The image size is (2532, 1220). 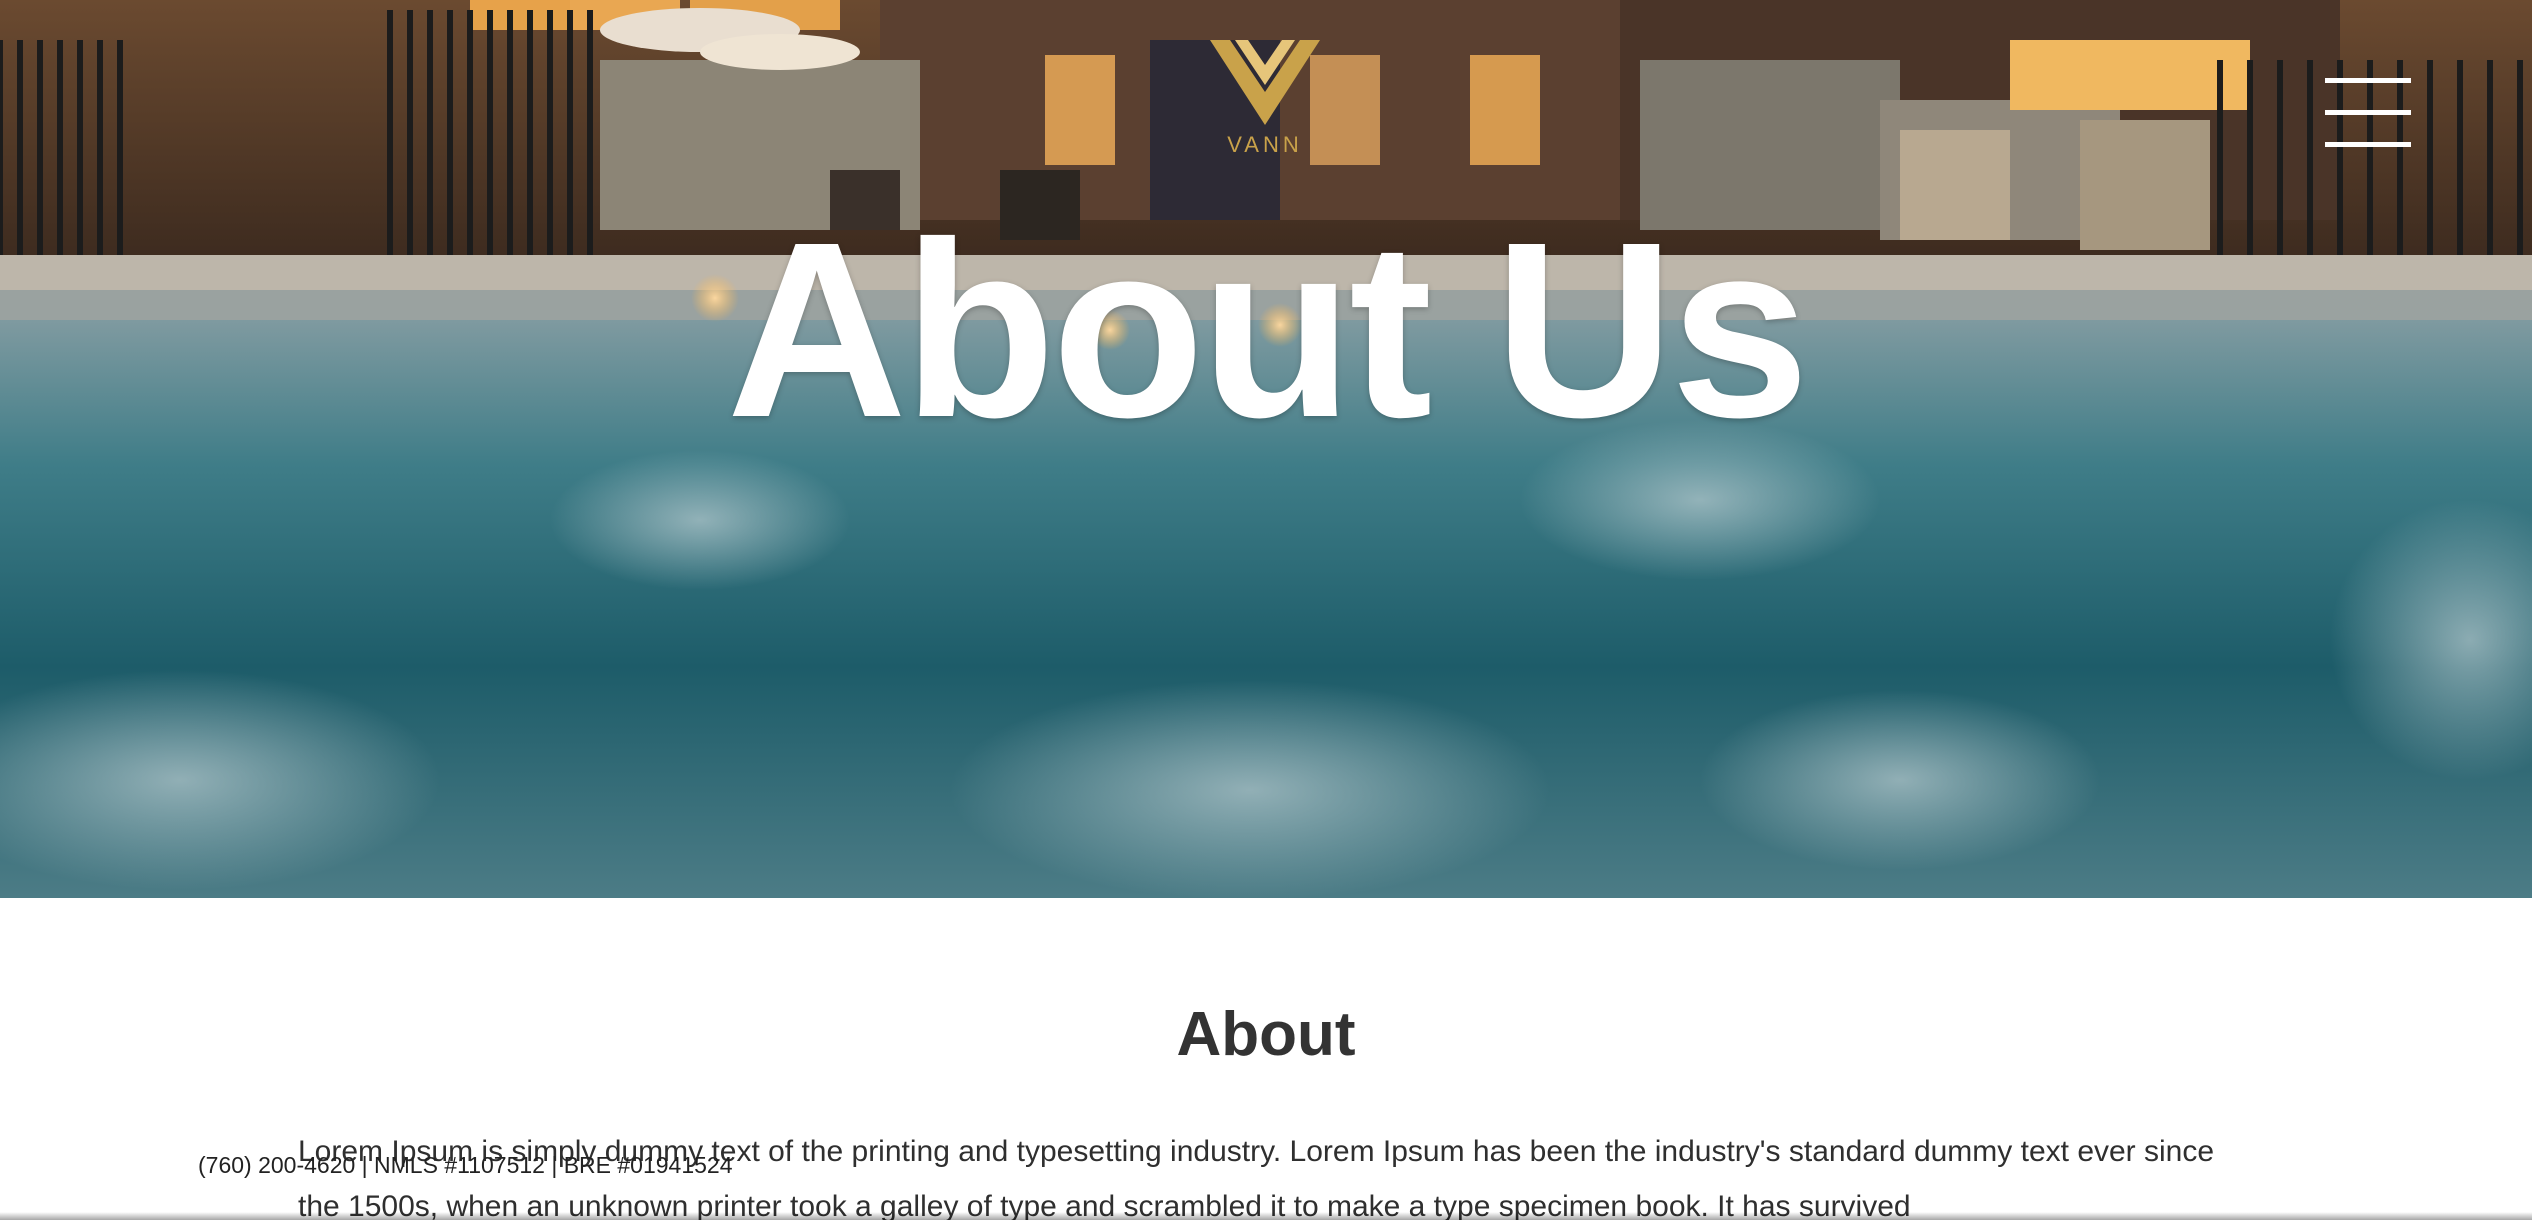 What do you see at coordinates (1266, 1034) in the screenshot?
I see `section-heading: About` at bounding box center [1266, 1034].